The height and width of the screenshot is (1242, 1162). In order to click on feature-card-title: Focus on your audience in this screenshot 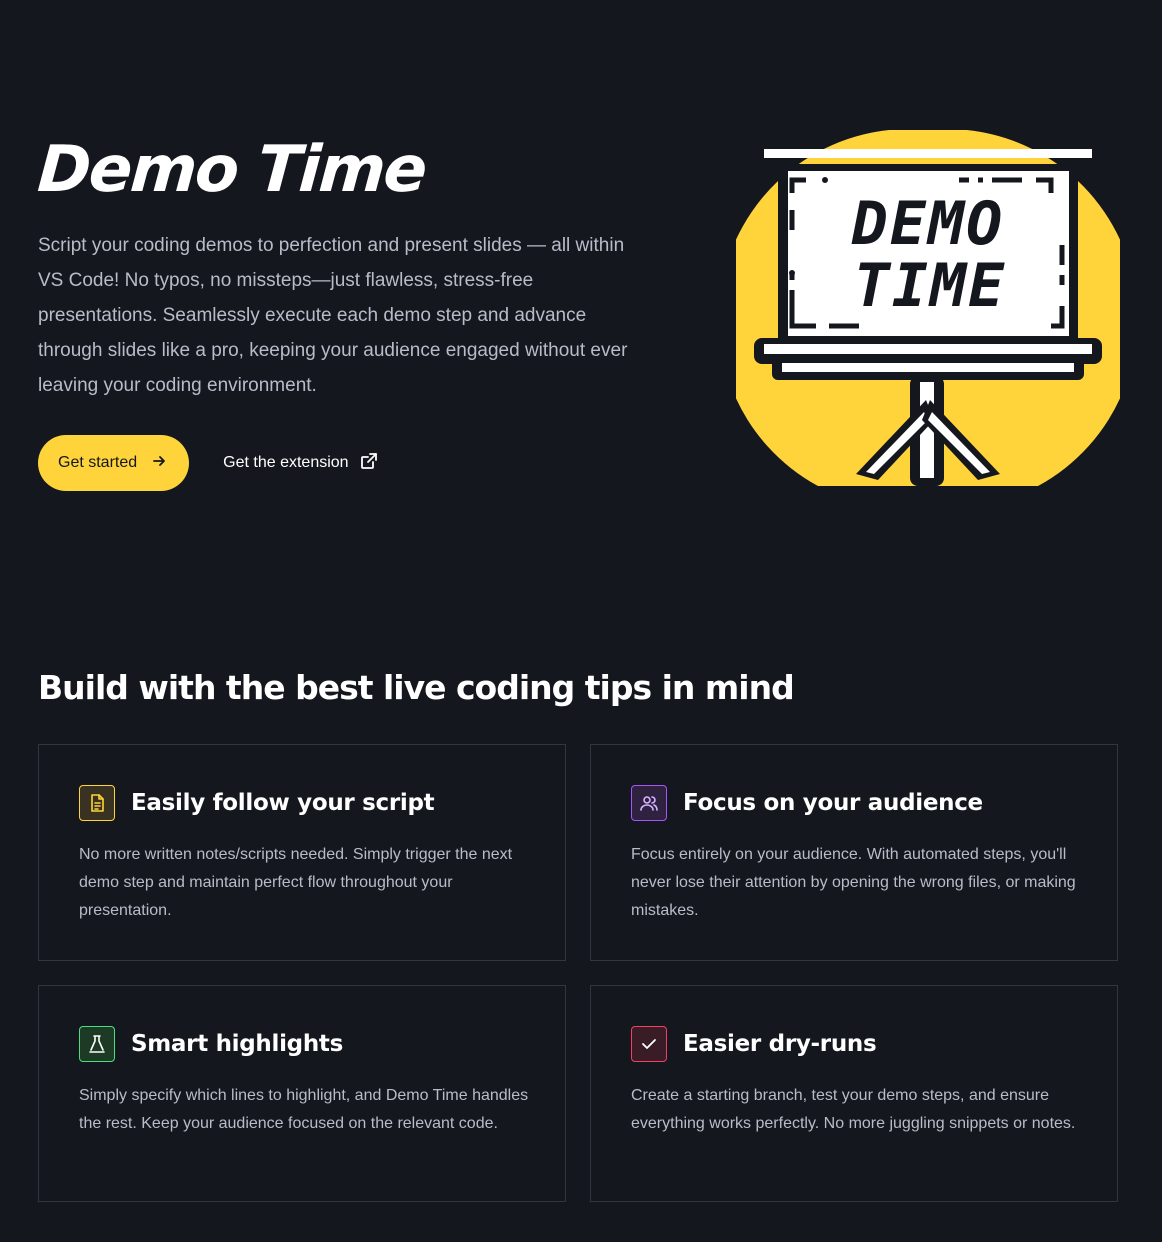, I will do `click(833, 803)`.